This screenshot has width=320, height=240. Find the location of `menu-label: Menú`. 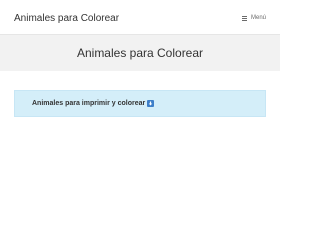

menu-label: Menú is located at coordinates (258, 18).